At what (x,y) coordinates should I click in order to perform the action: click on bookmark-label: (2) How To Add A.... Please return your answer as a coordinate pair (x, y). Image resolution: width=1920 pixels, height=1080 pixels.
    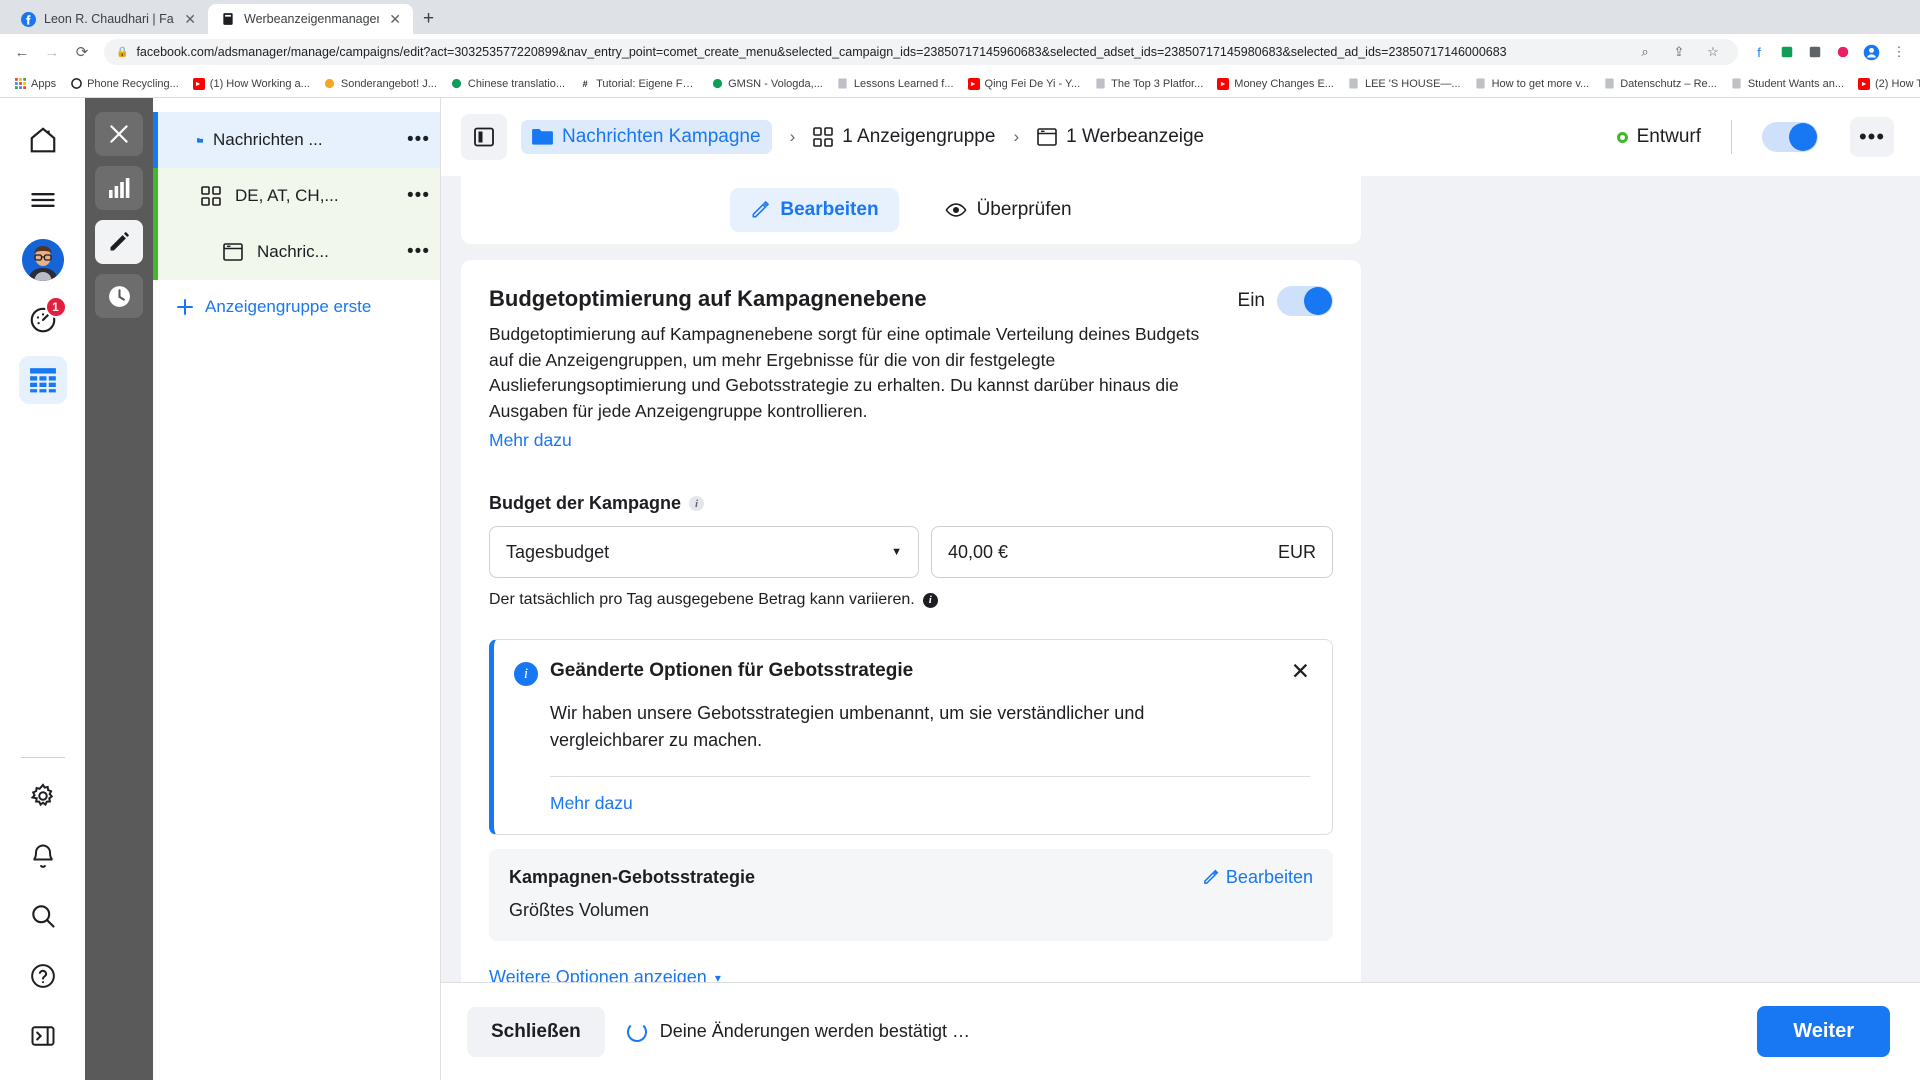
    Looking at the image, I should click on (1897, 83).